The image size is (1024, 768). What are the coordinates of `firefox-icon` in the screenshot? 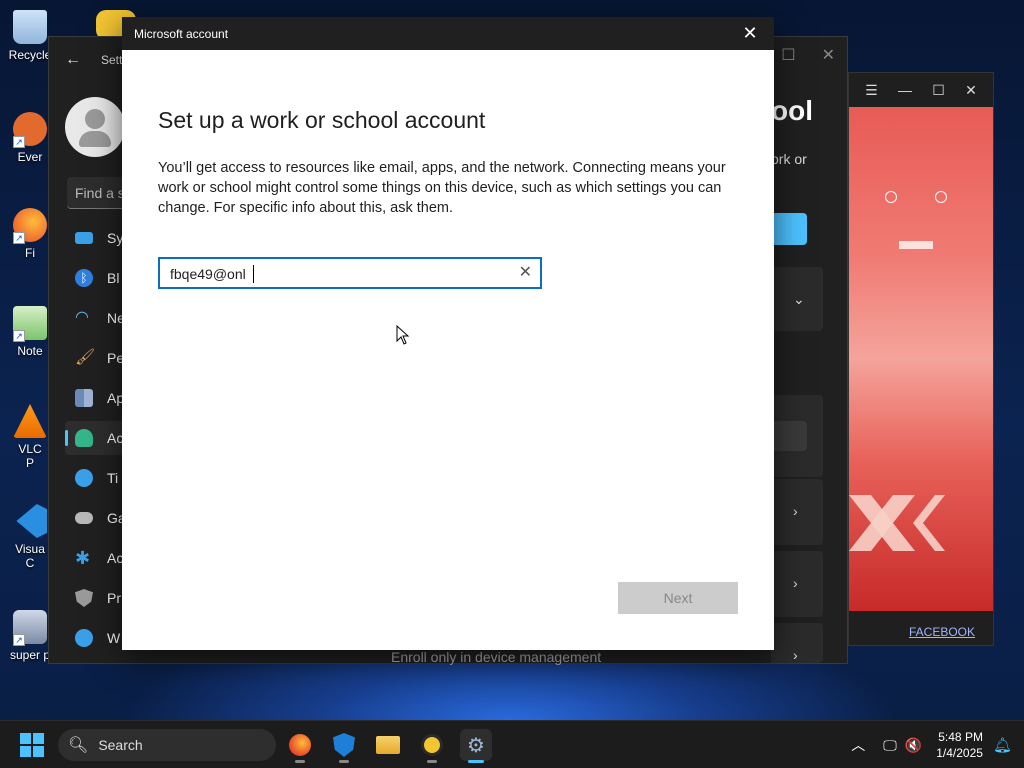 It's located at (300, 745).